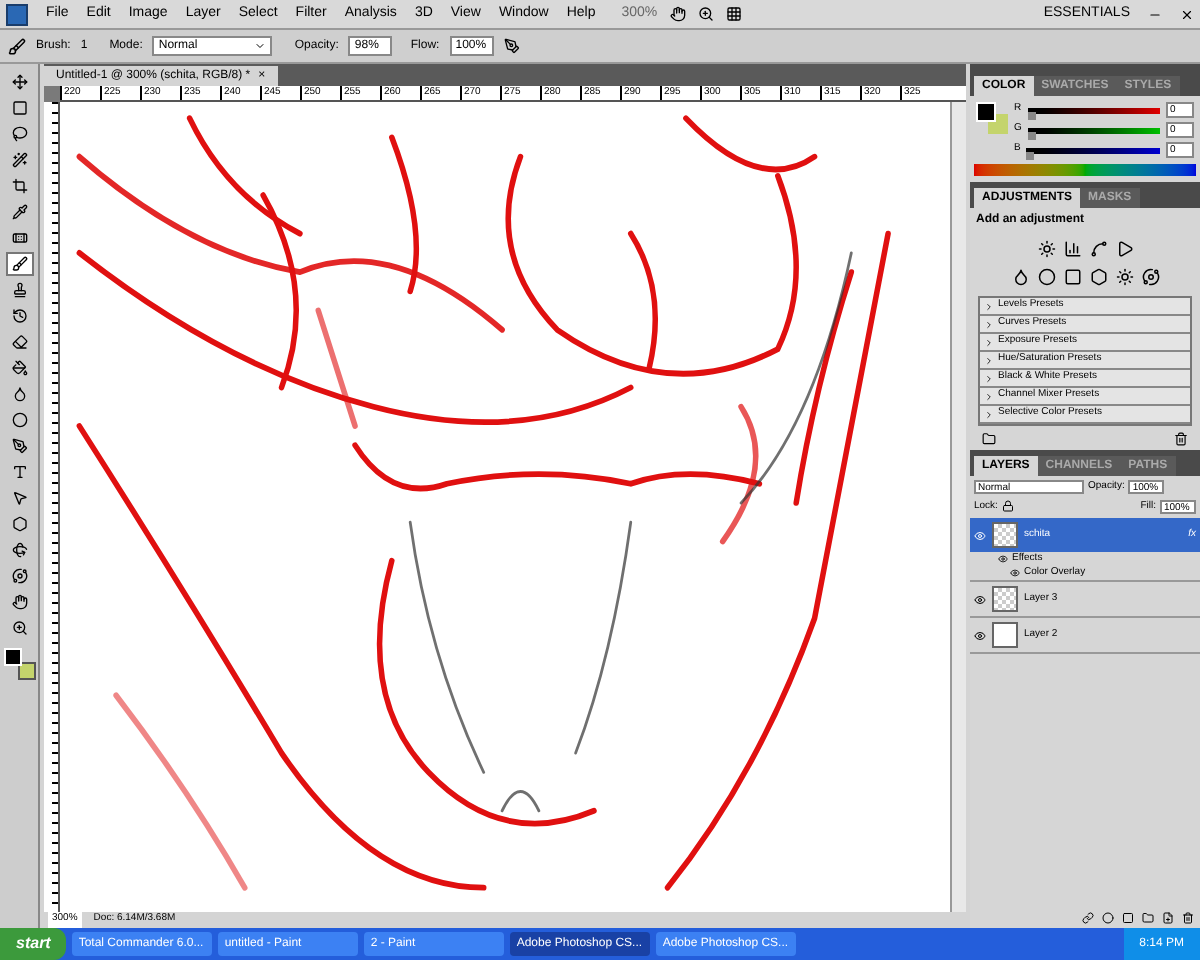 The height and width of the screenshot is (960, 1200). Describe the element at coordinates (19, 134) in the screenshot. I see `lasso-icon` at that location.